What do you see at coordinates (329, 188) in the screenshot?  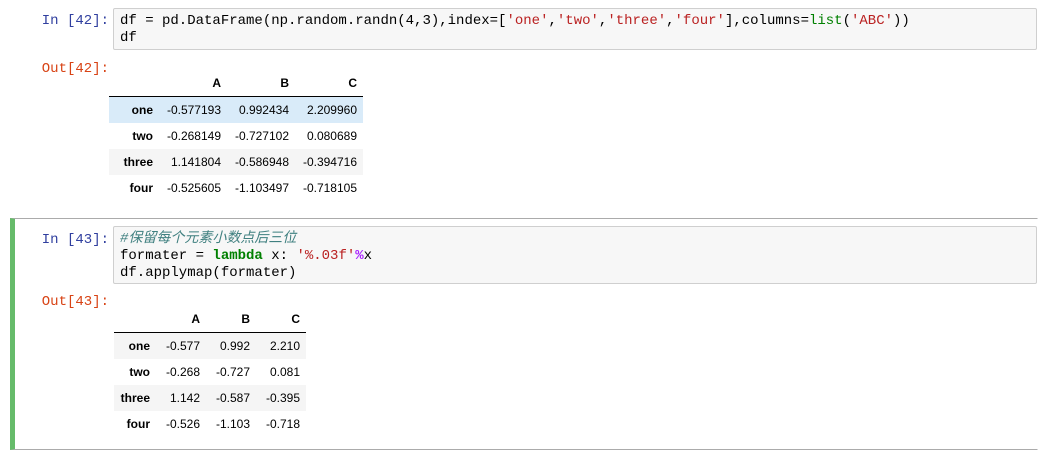 I see `table-cell: -0.718105` at bounding box center [329, 188].